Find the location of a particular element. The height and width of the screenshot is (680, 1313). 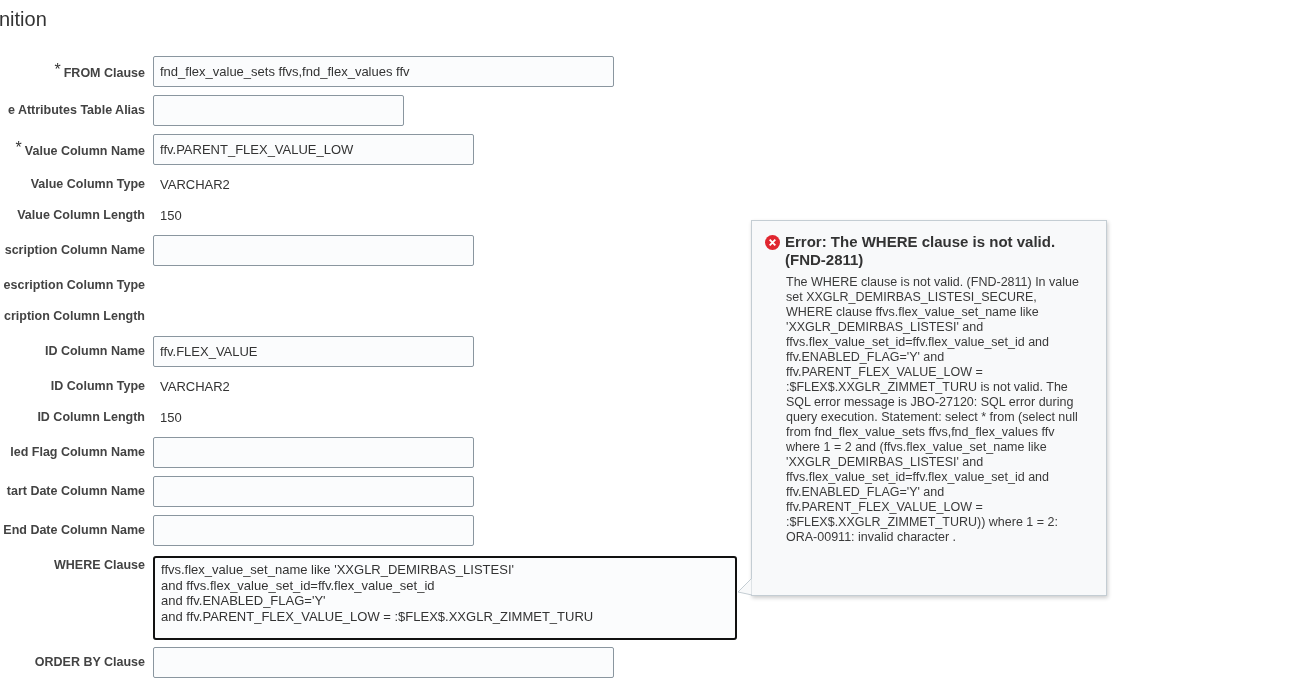

error-icon is located at coordinates (772, 242).